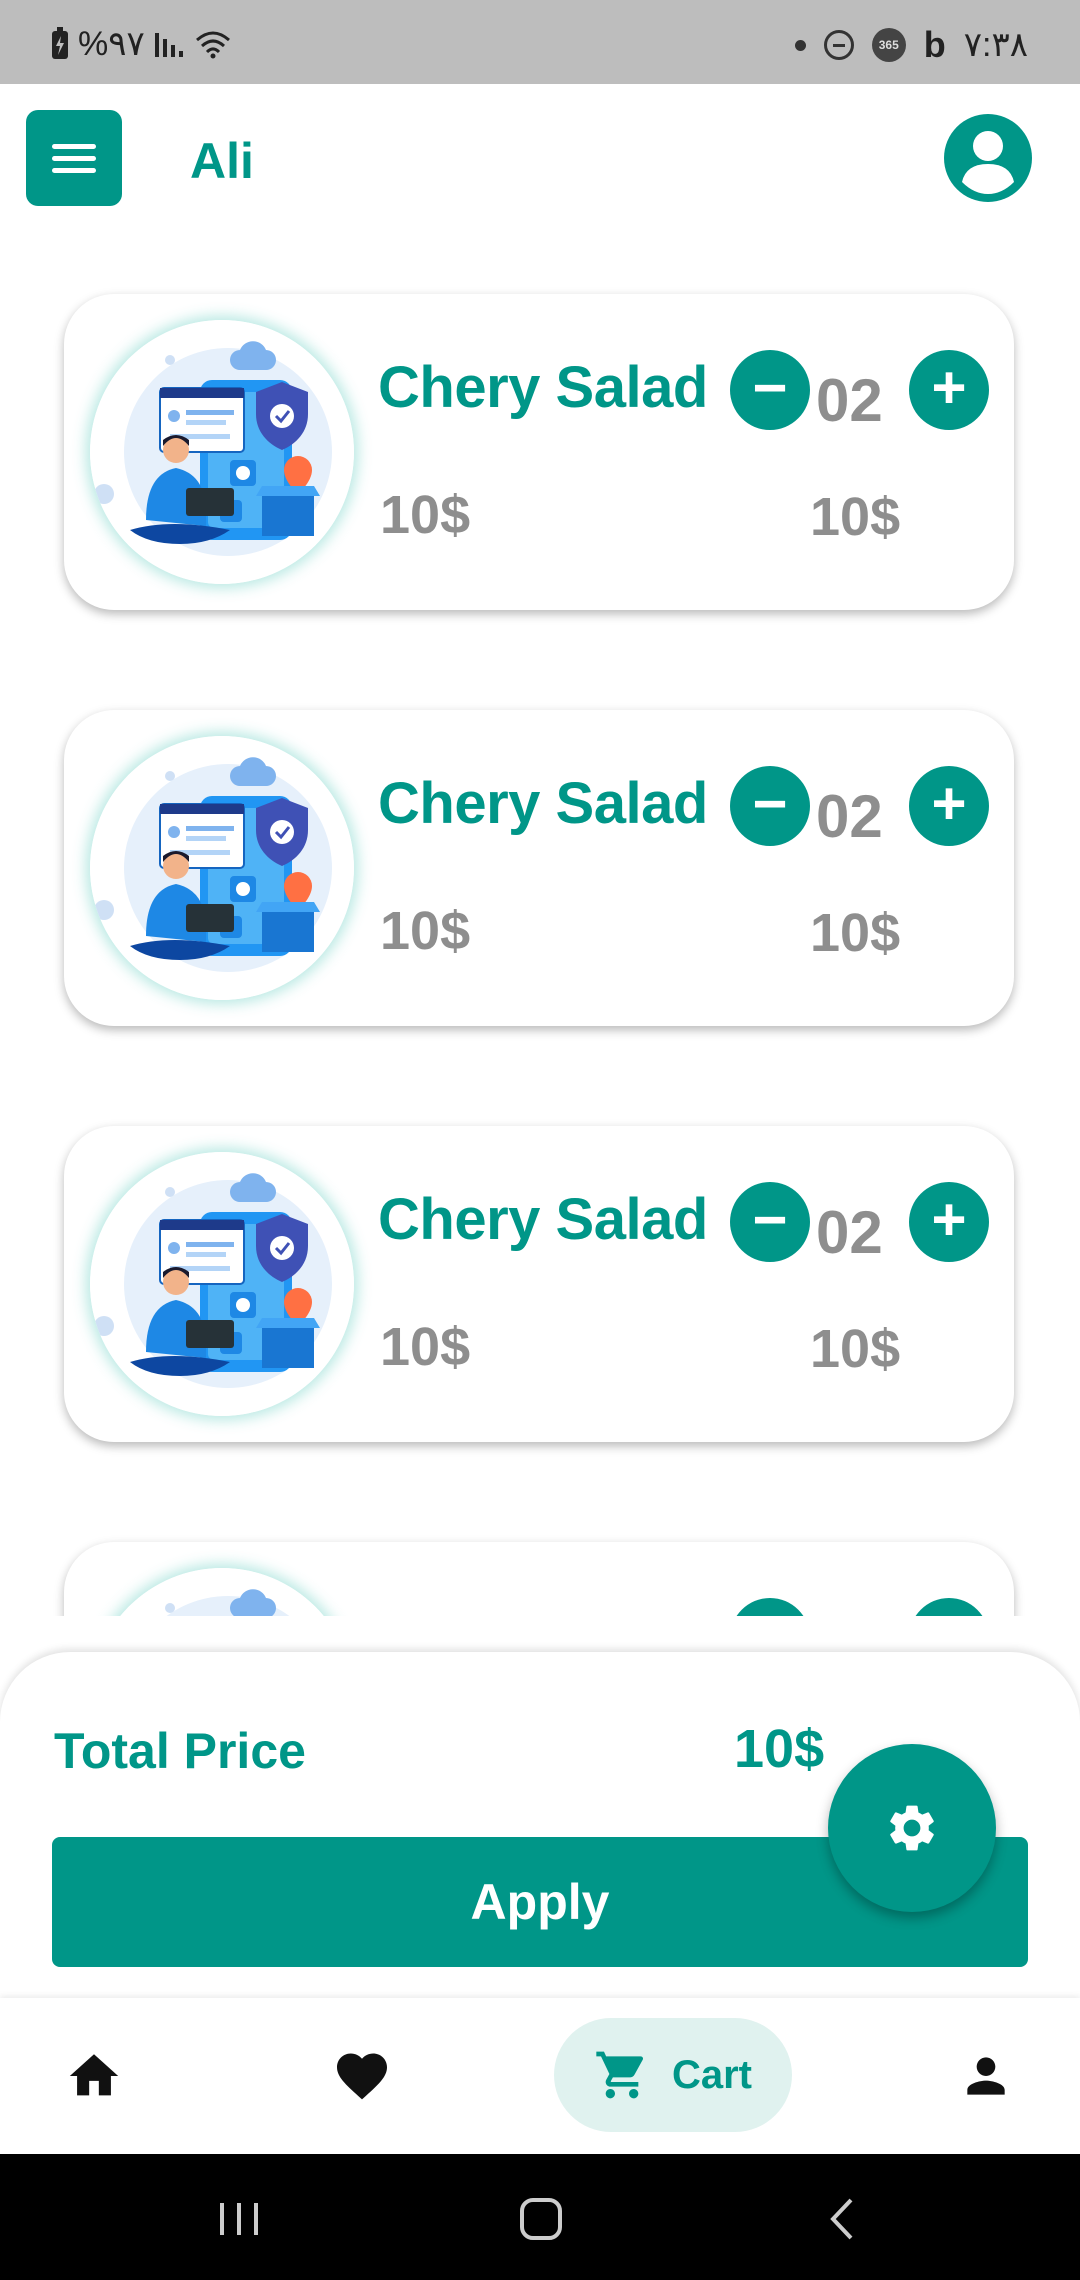 Image resolution: width=1080 pixels, height=2280 pixels. I want to click on gear-icon, so click(912, 1828).